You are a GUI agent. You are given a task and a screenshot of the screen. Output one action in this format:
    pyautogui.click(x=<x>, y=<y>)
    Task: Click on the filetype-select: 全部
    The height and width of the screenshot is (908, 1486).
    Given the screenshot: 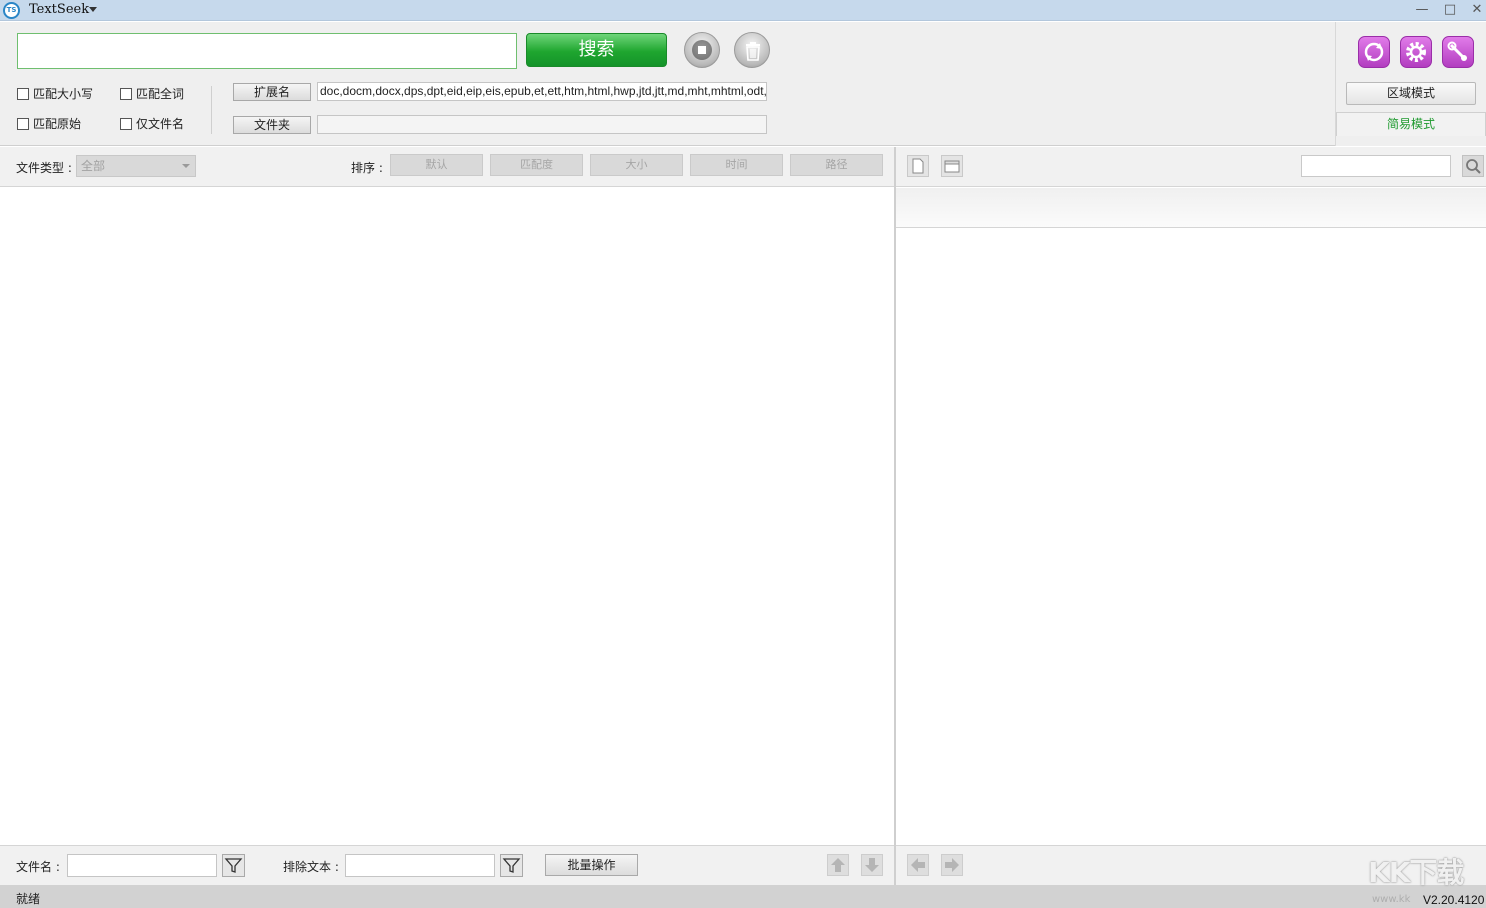 What is the action you would take?
    pyautogui.click(x=136, y=166)
    